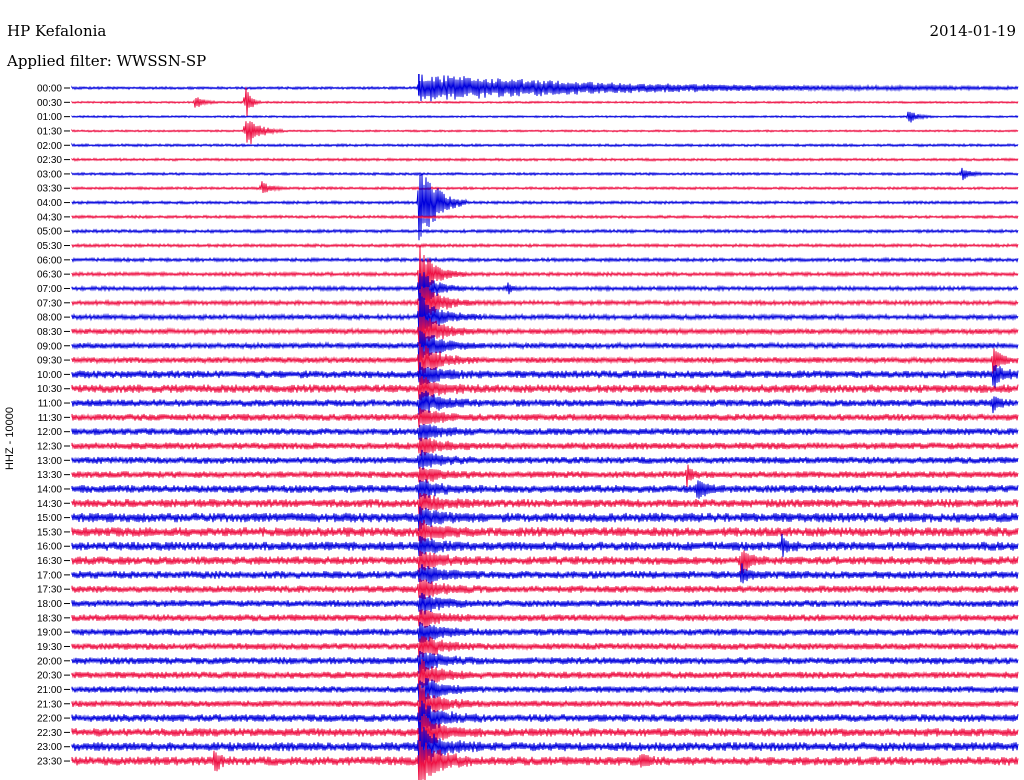 The height and width of the screenshot is (780, 1024). What do you see at coordinates (49, 547) in the screenshot?
I see `tick-label-32: 16:00` at bounding box center [49, 547].